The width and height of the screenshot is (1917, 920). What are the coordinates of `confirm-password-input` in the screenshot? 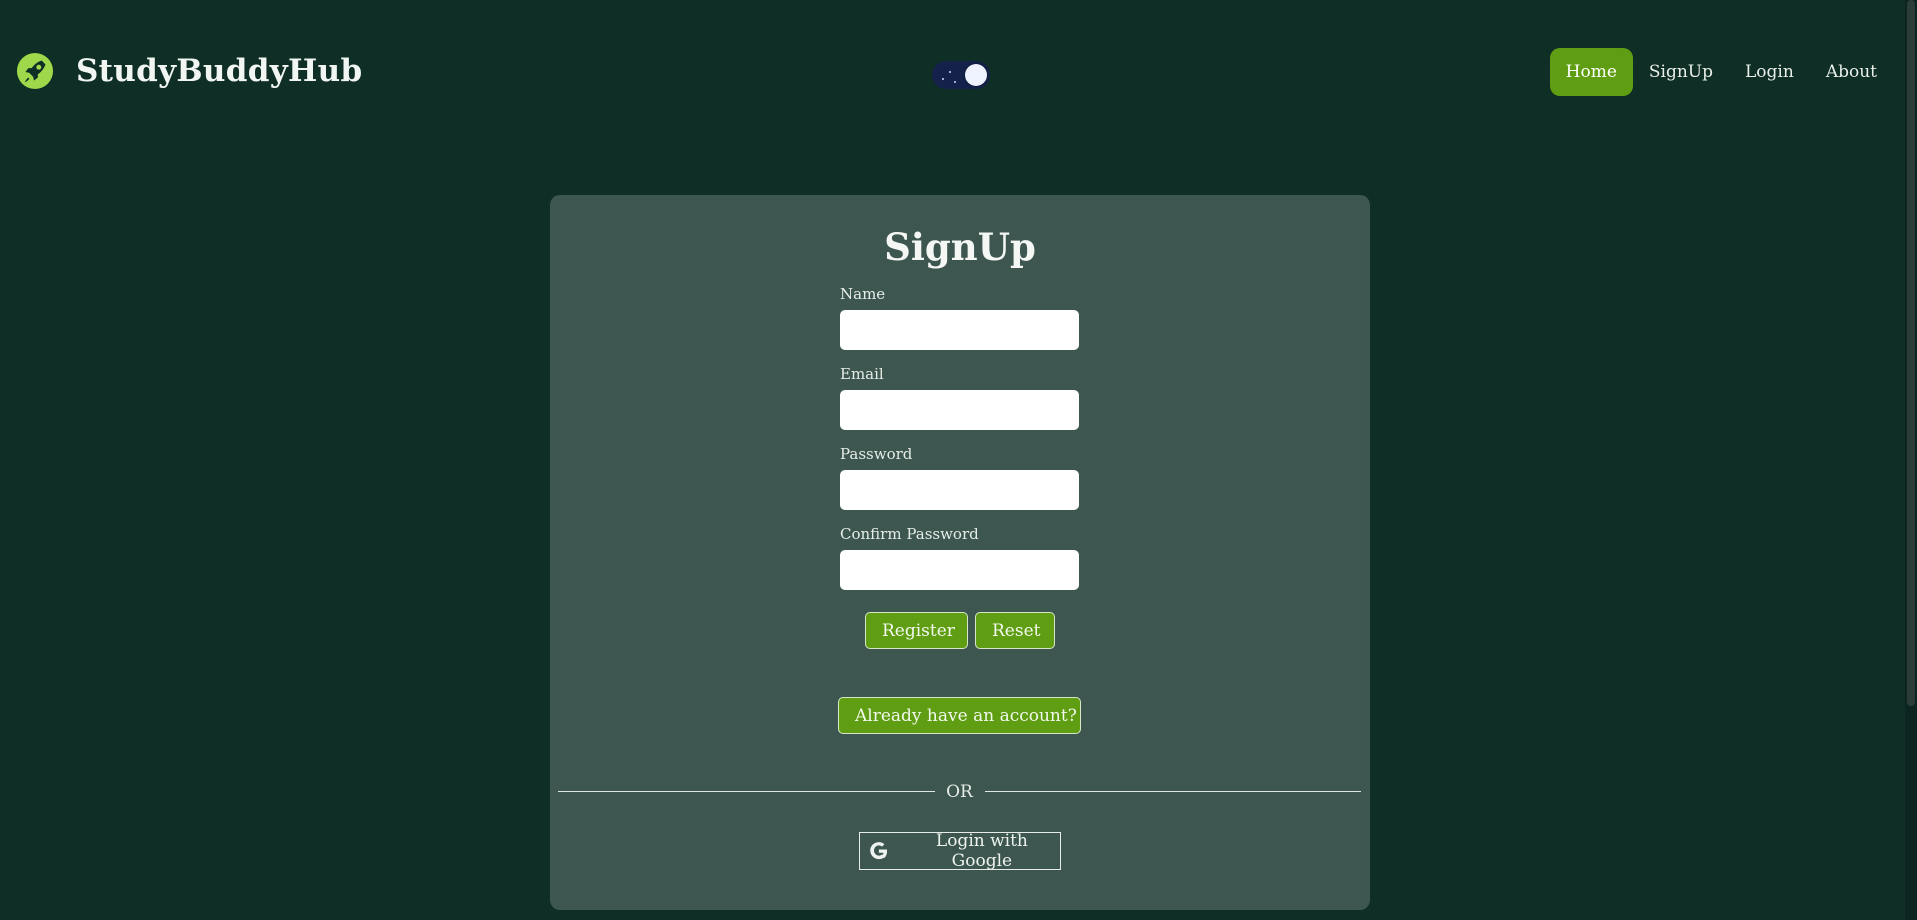 It's located at (959, 570).